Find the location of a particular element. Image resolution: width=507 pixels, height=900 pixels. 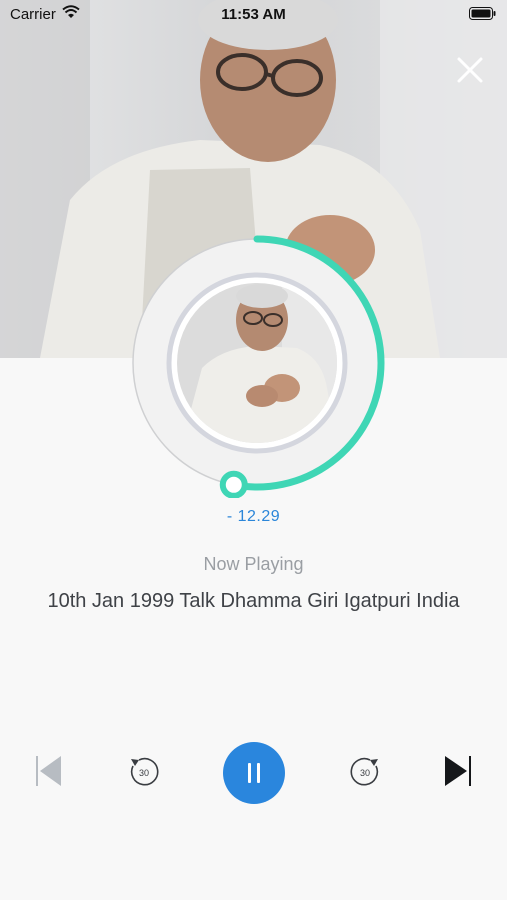

forward-seconds-label: 30 is located at coordinates (365, 773).